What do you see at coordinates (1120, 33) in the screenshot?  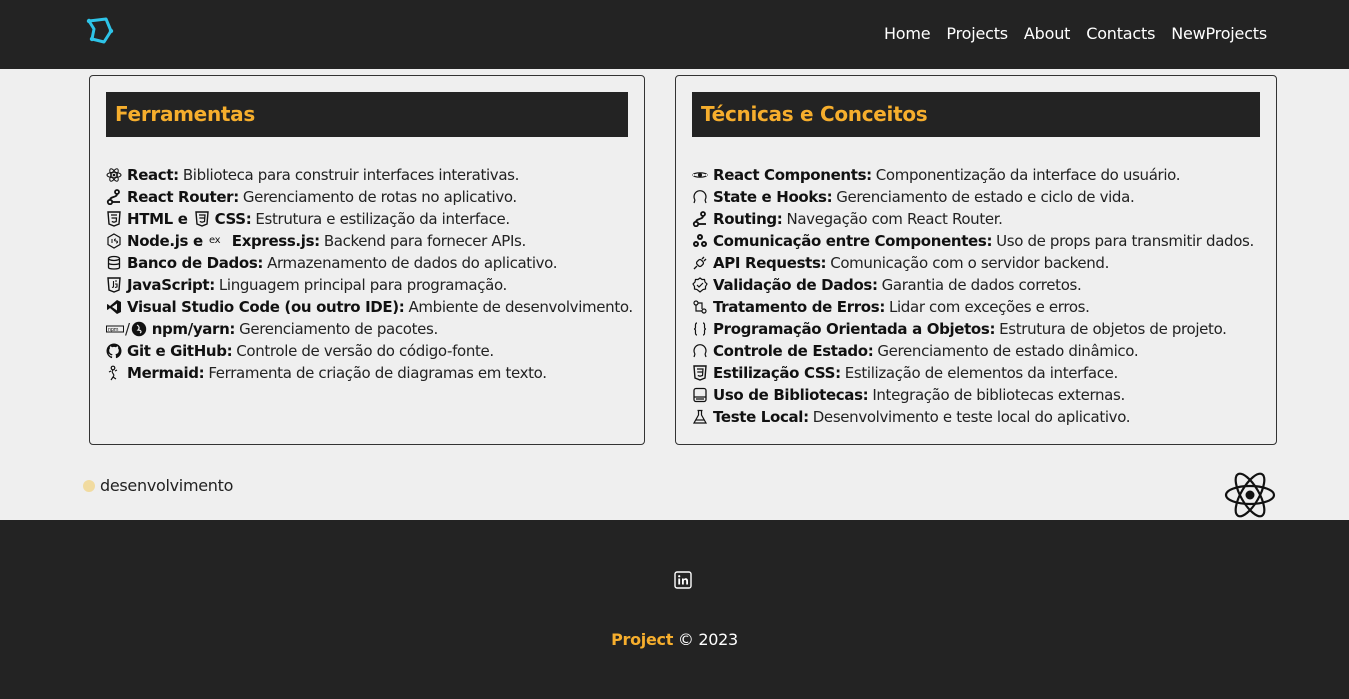 I see `nav-link-contacts: Contacts` at bounding box center [1120, 33].